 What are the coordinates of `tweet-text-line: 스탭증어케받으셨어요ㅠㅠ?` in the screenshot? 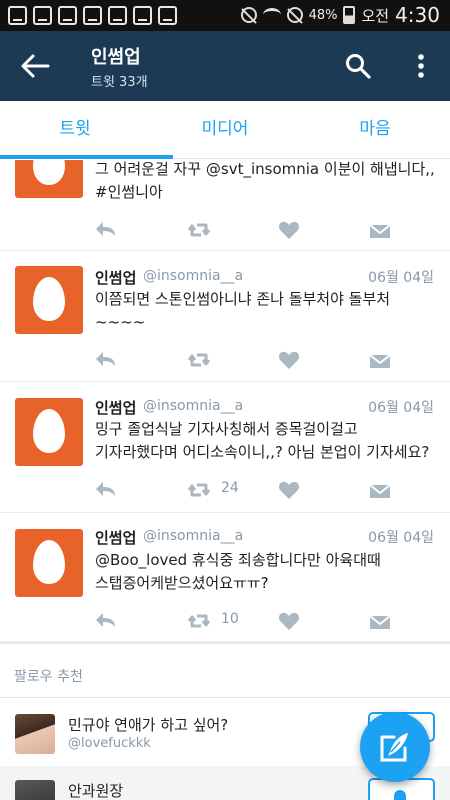 It's located at (182, 583).